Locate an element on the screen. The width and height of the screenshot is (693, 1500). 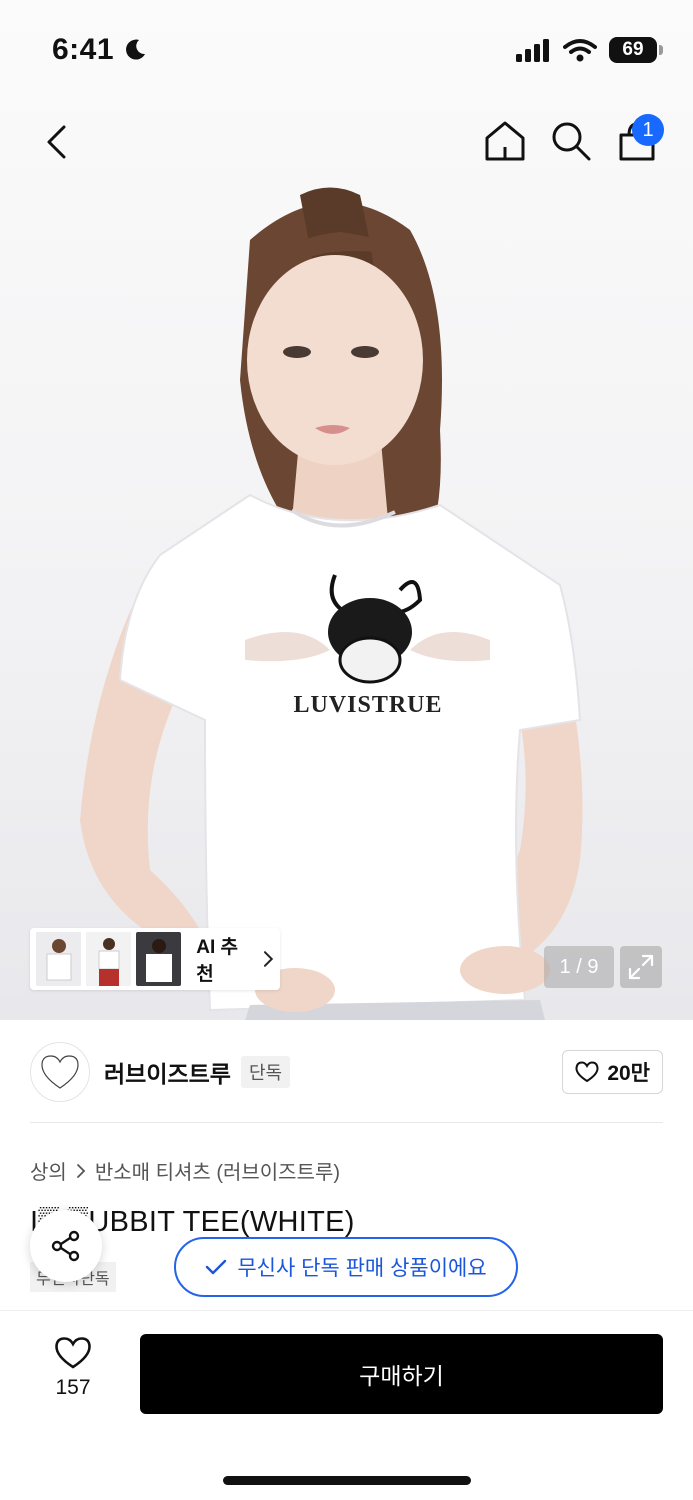
status-icons: 69 is located at coordinates (589, 50).